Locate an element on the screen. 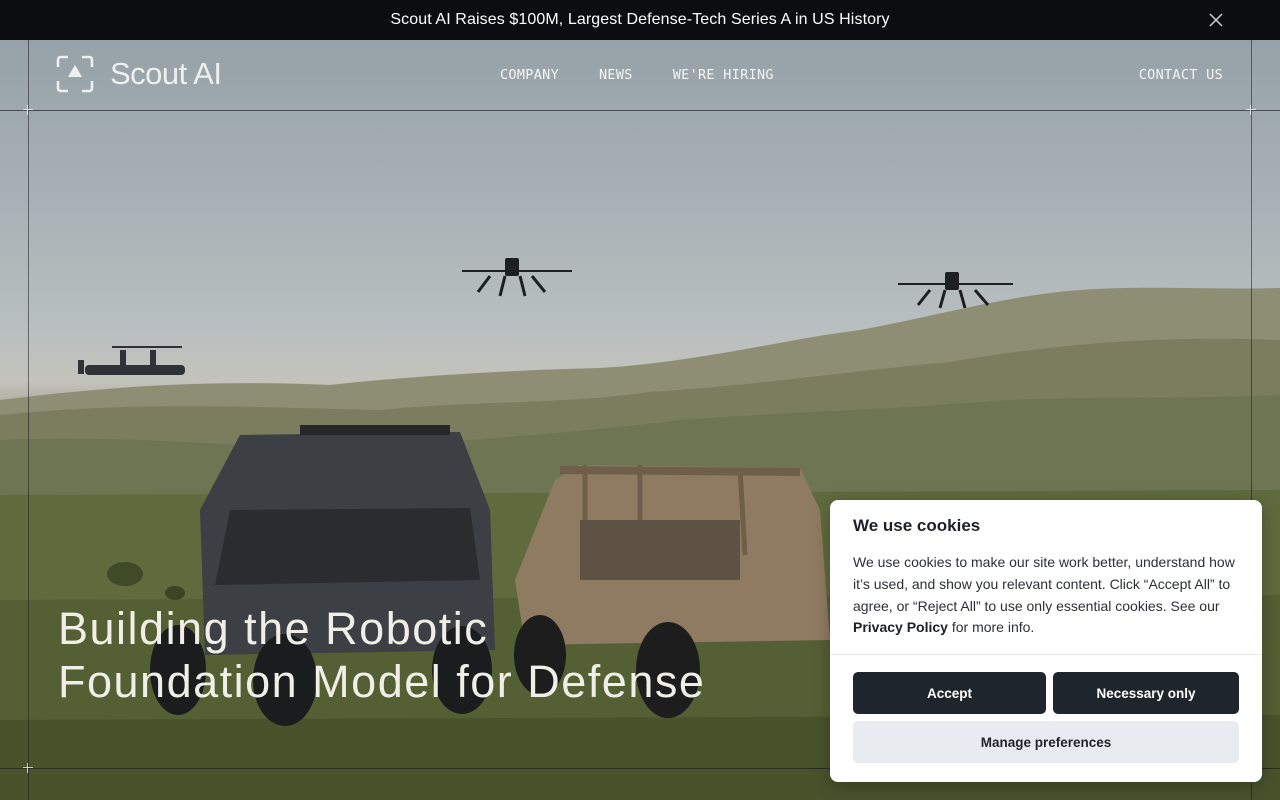  frame-line-left is located at coordinates (28, 400).